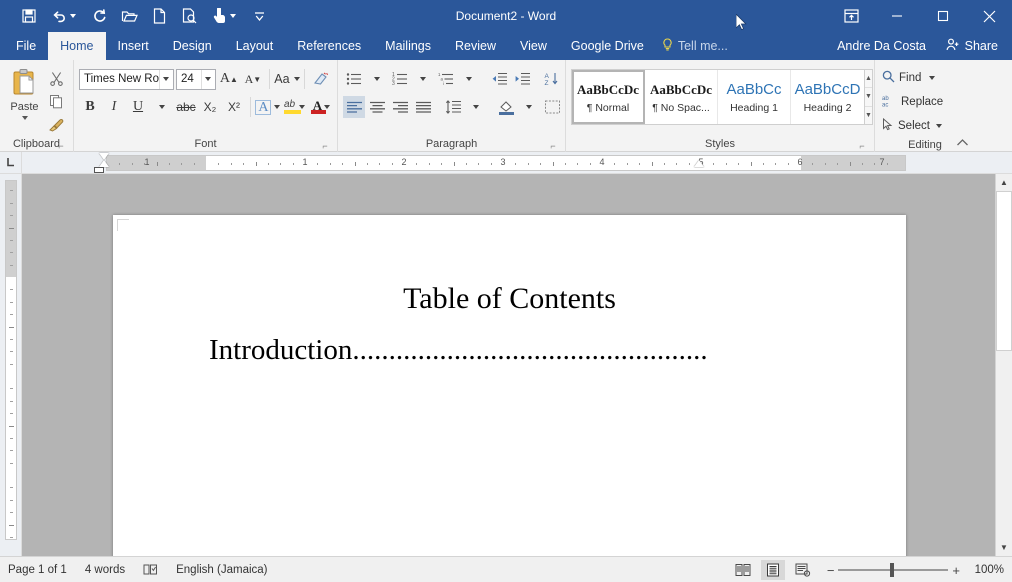 The image size is (1012, 582). What do you see at coordinates (354, 79) in the screenshot?
I see `bullets-icon` at bounding box center [354, 79].